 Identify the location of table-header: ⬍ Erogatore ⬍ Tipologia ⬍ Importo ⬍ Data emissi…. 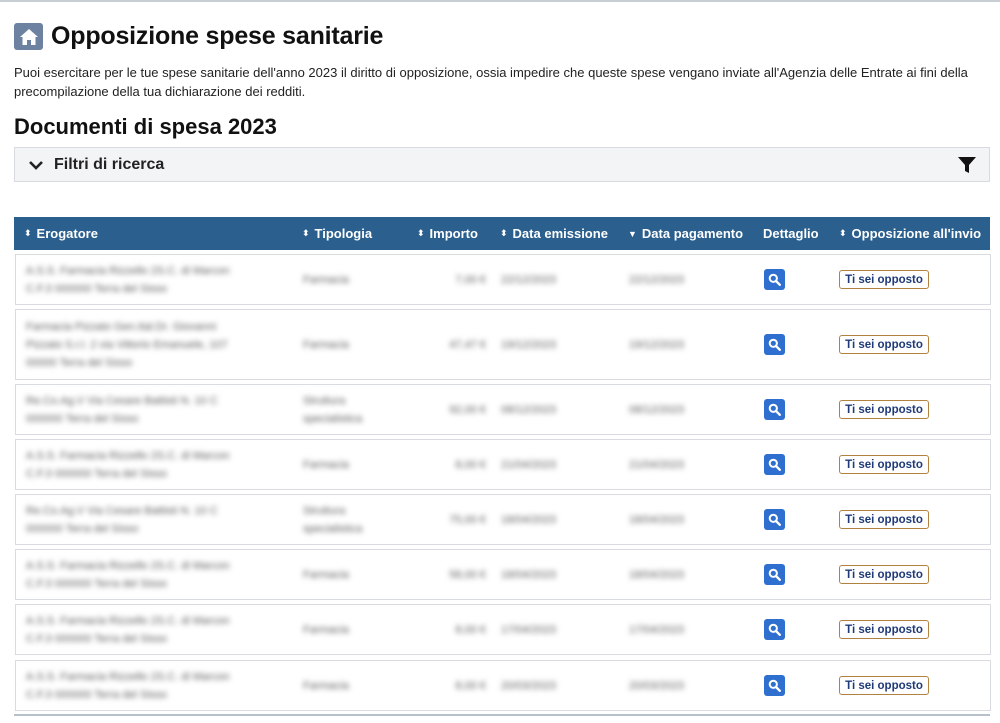
(502, 233).